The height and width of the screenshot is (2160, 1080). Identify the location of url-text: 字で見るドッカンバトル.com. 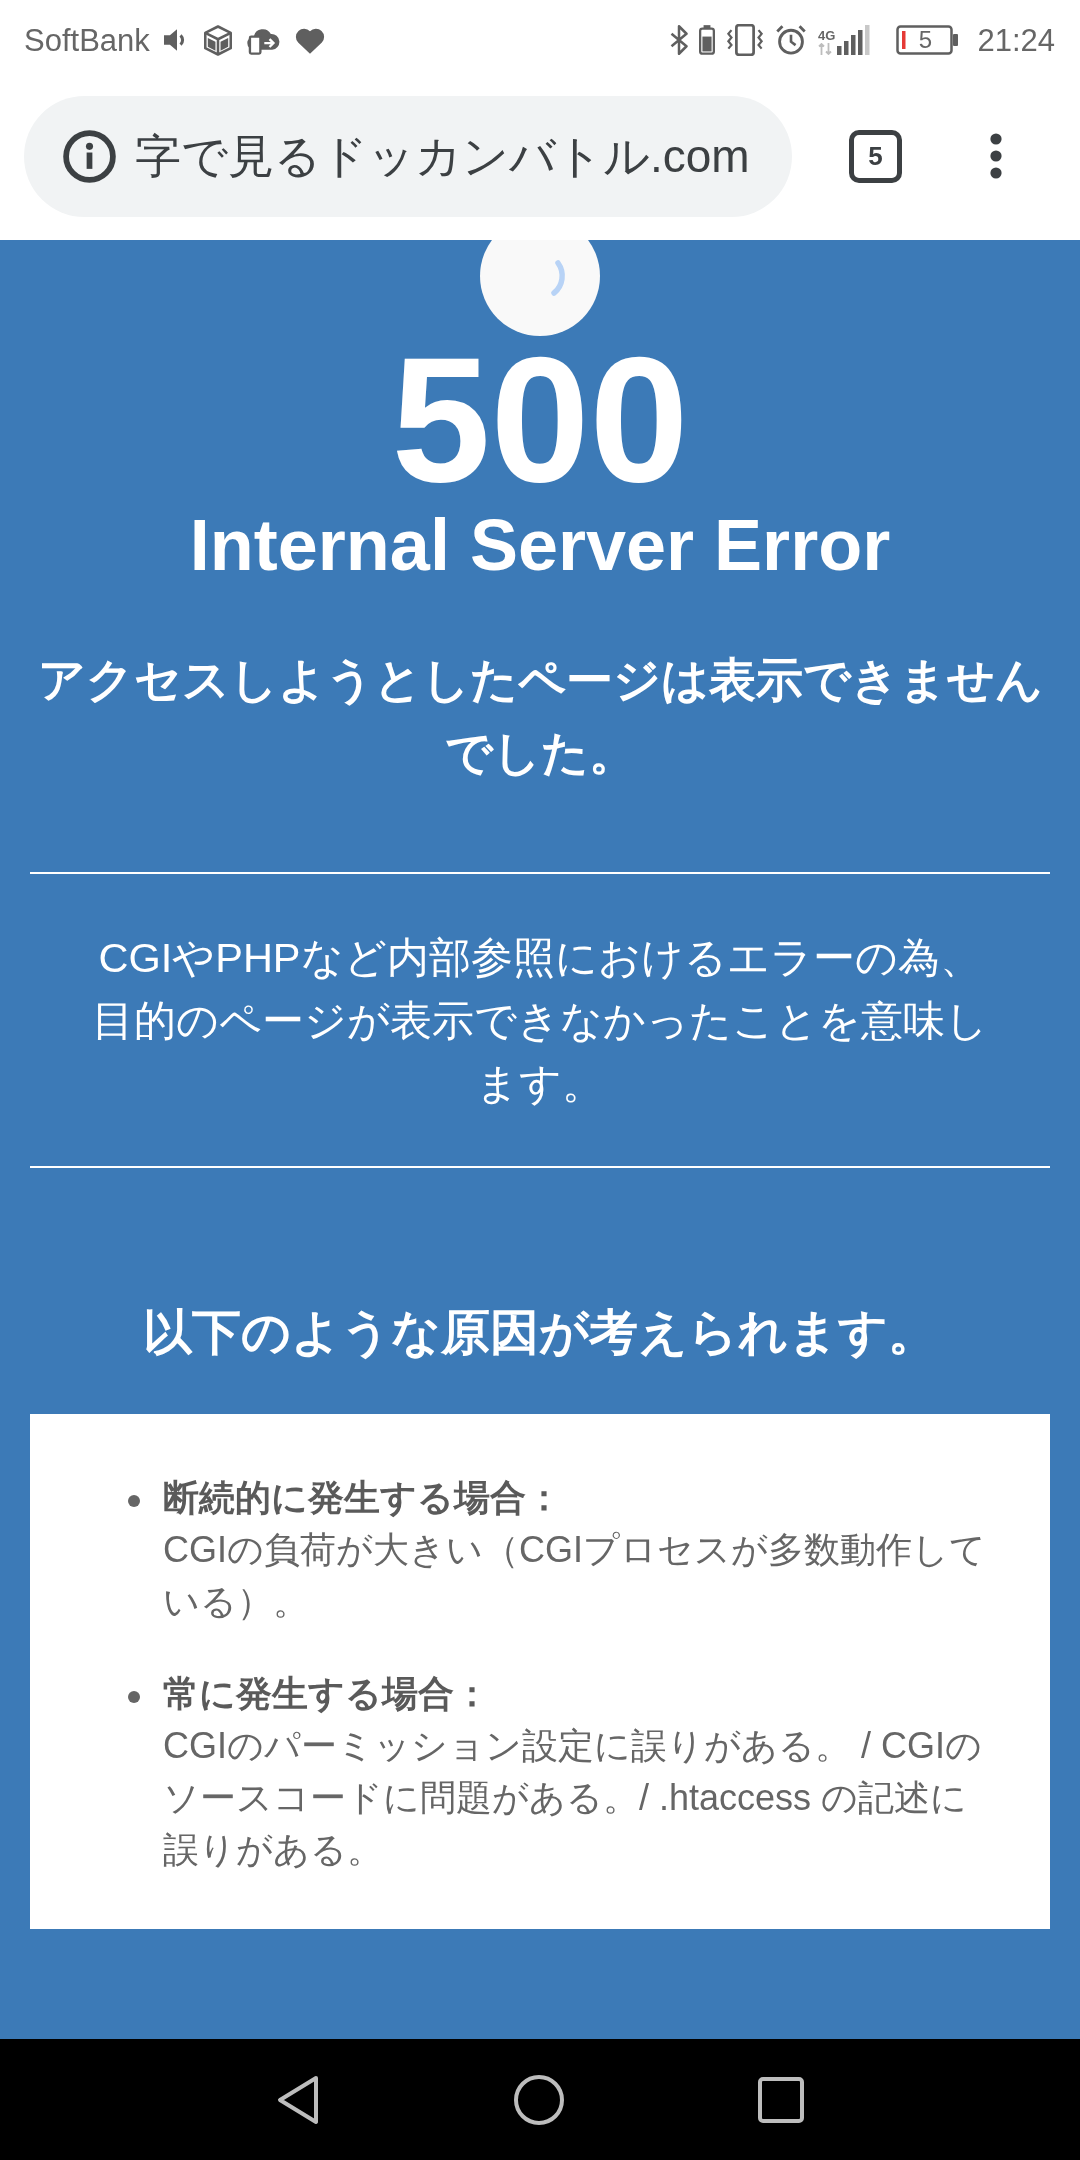
(442, 156).